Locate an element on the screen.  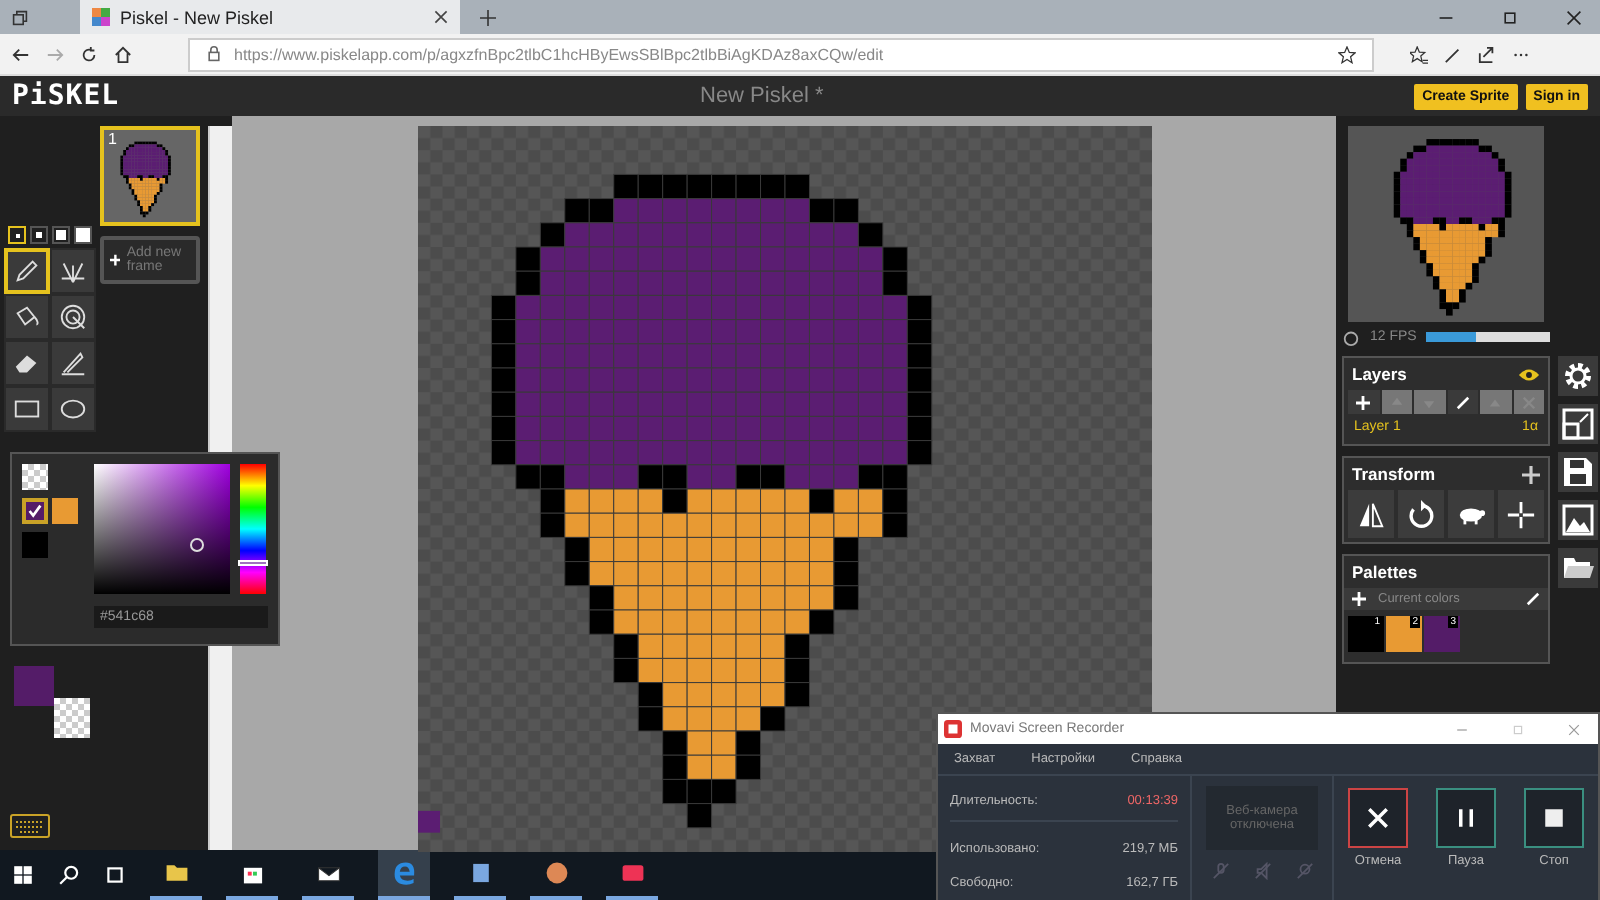
new-tab-icon is located at coordinates (488, 17).